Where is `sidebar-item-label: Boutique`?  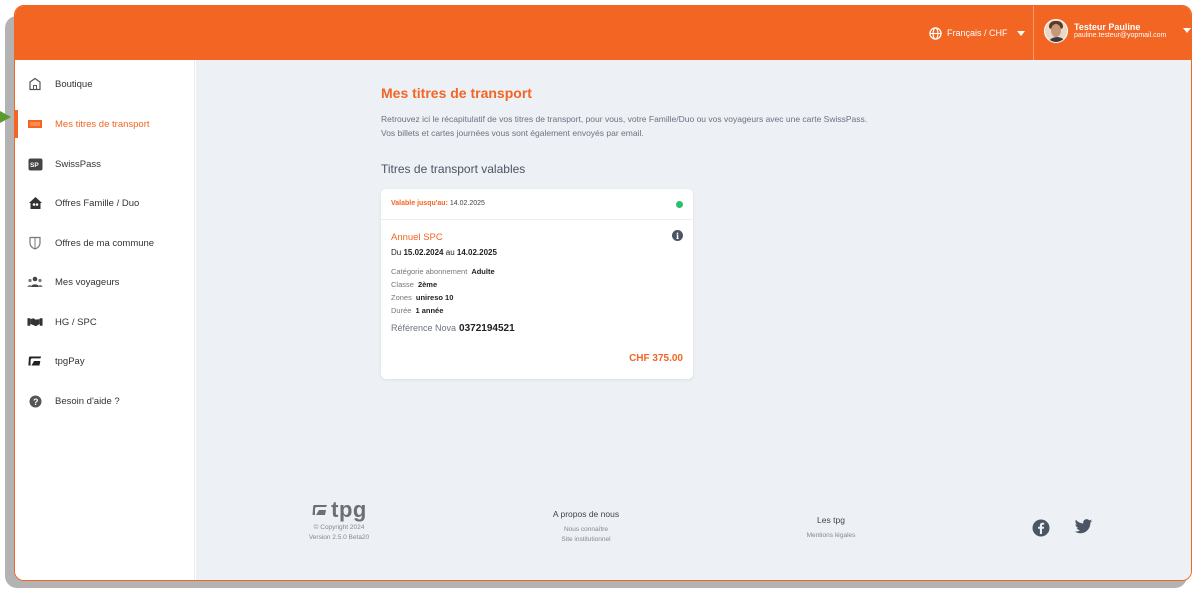 sidebar-item-label: Boutique is located at coordinates (74, 84).